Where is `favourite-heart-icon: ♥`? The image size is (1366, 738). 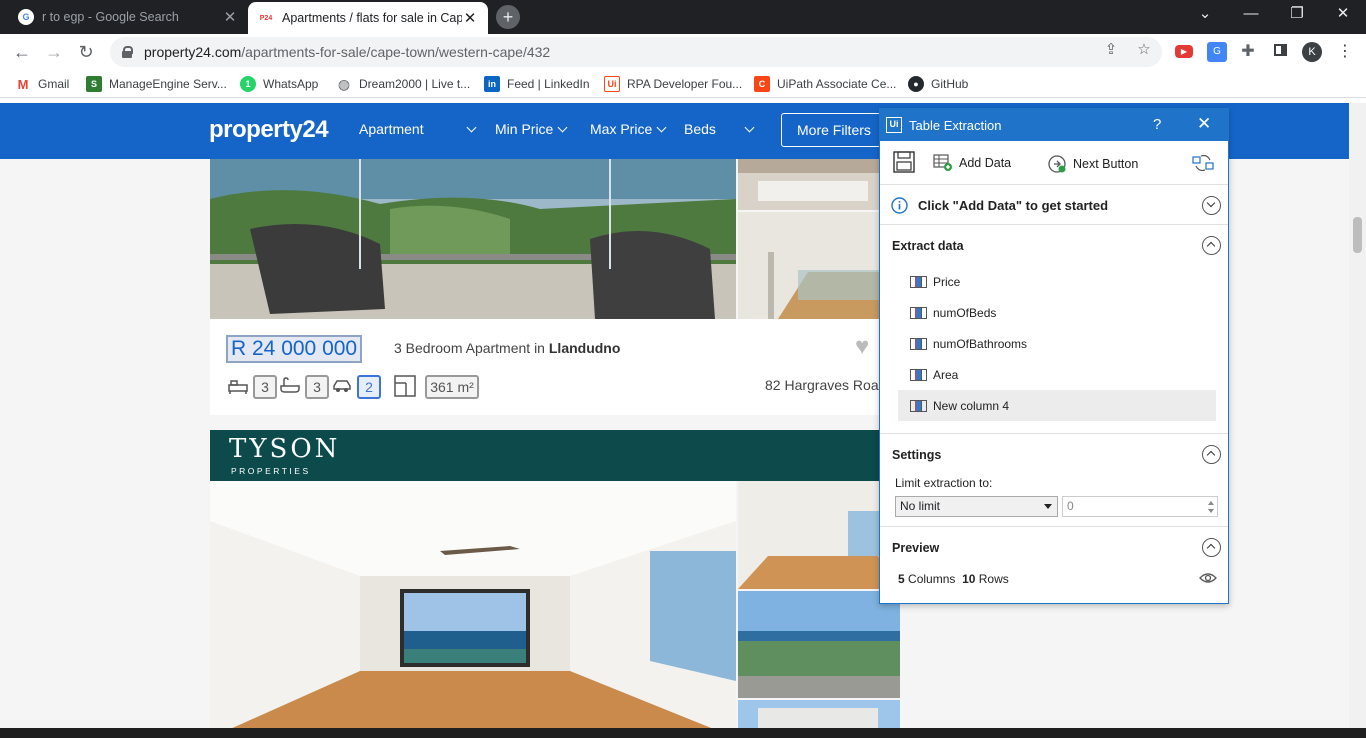
favourite-heart-icon: ♥ is located at coordinates (868, 347).